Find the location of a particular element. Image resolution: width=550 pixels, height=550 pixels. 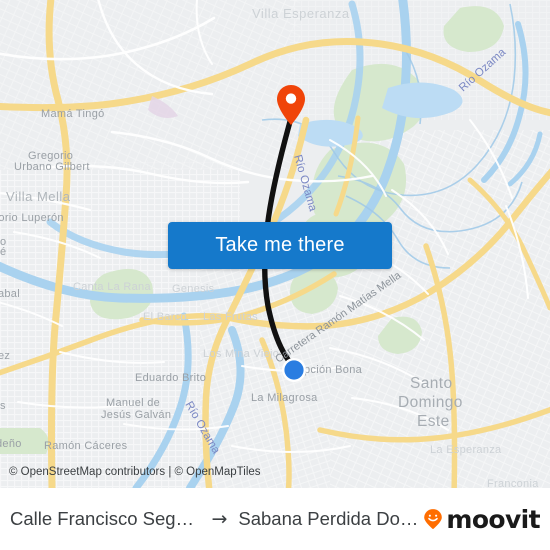

map-dot-icon is located at coordinates (294, 370).